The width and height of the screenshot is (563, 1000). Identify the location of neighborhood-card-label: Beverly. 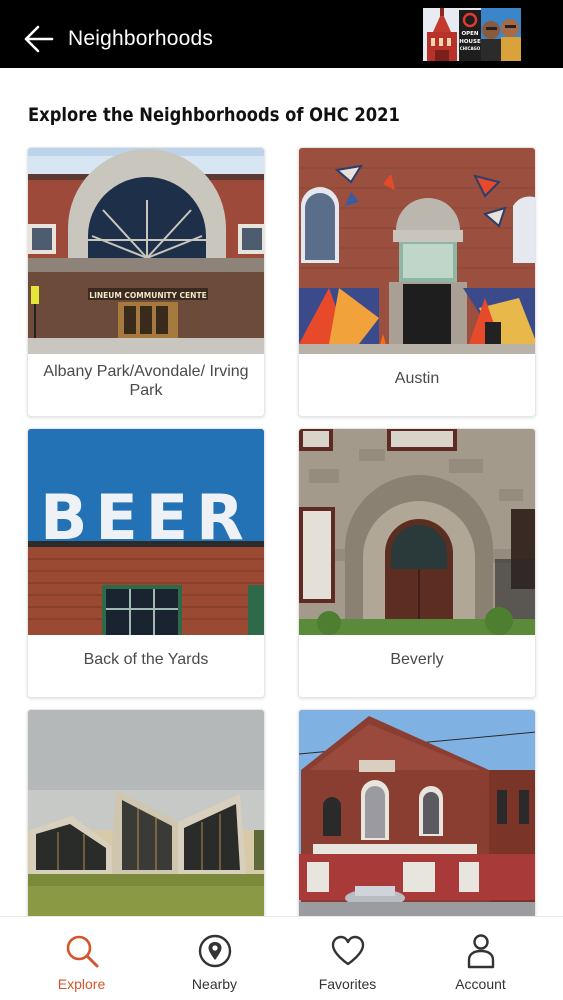
(417, 659).